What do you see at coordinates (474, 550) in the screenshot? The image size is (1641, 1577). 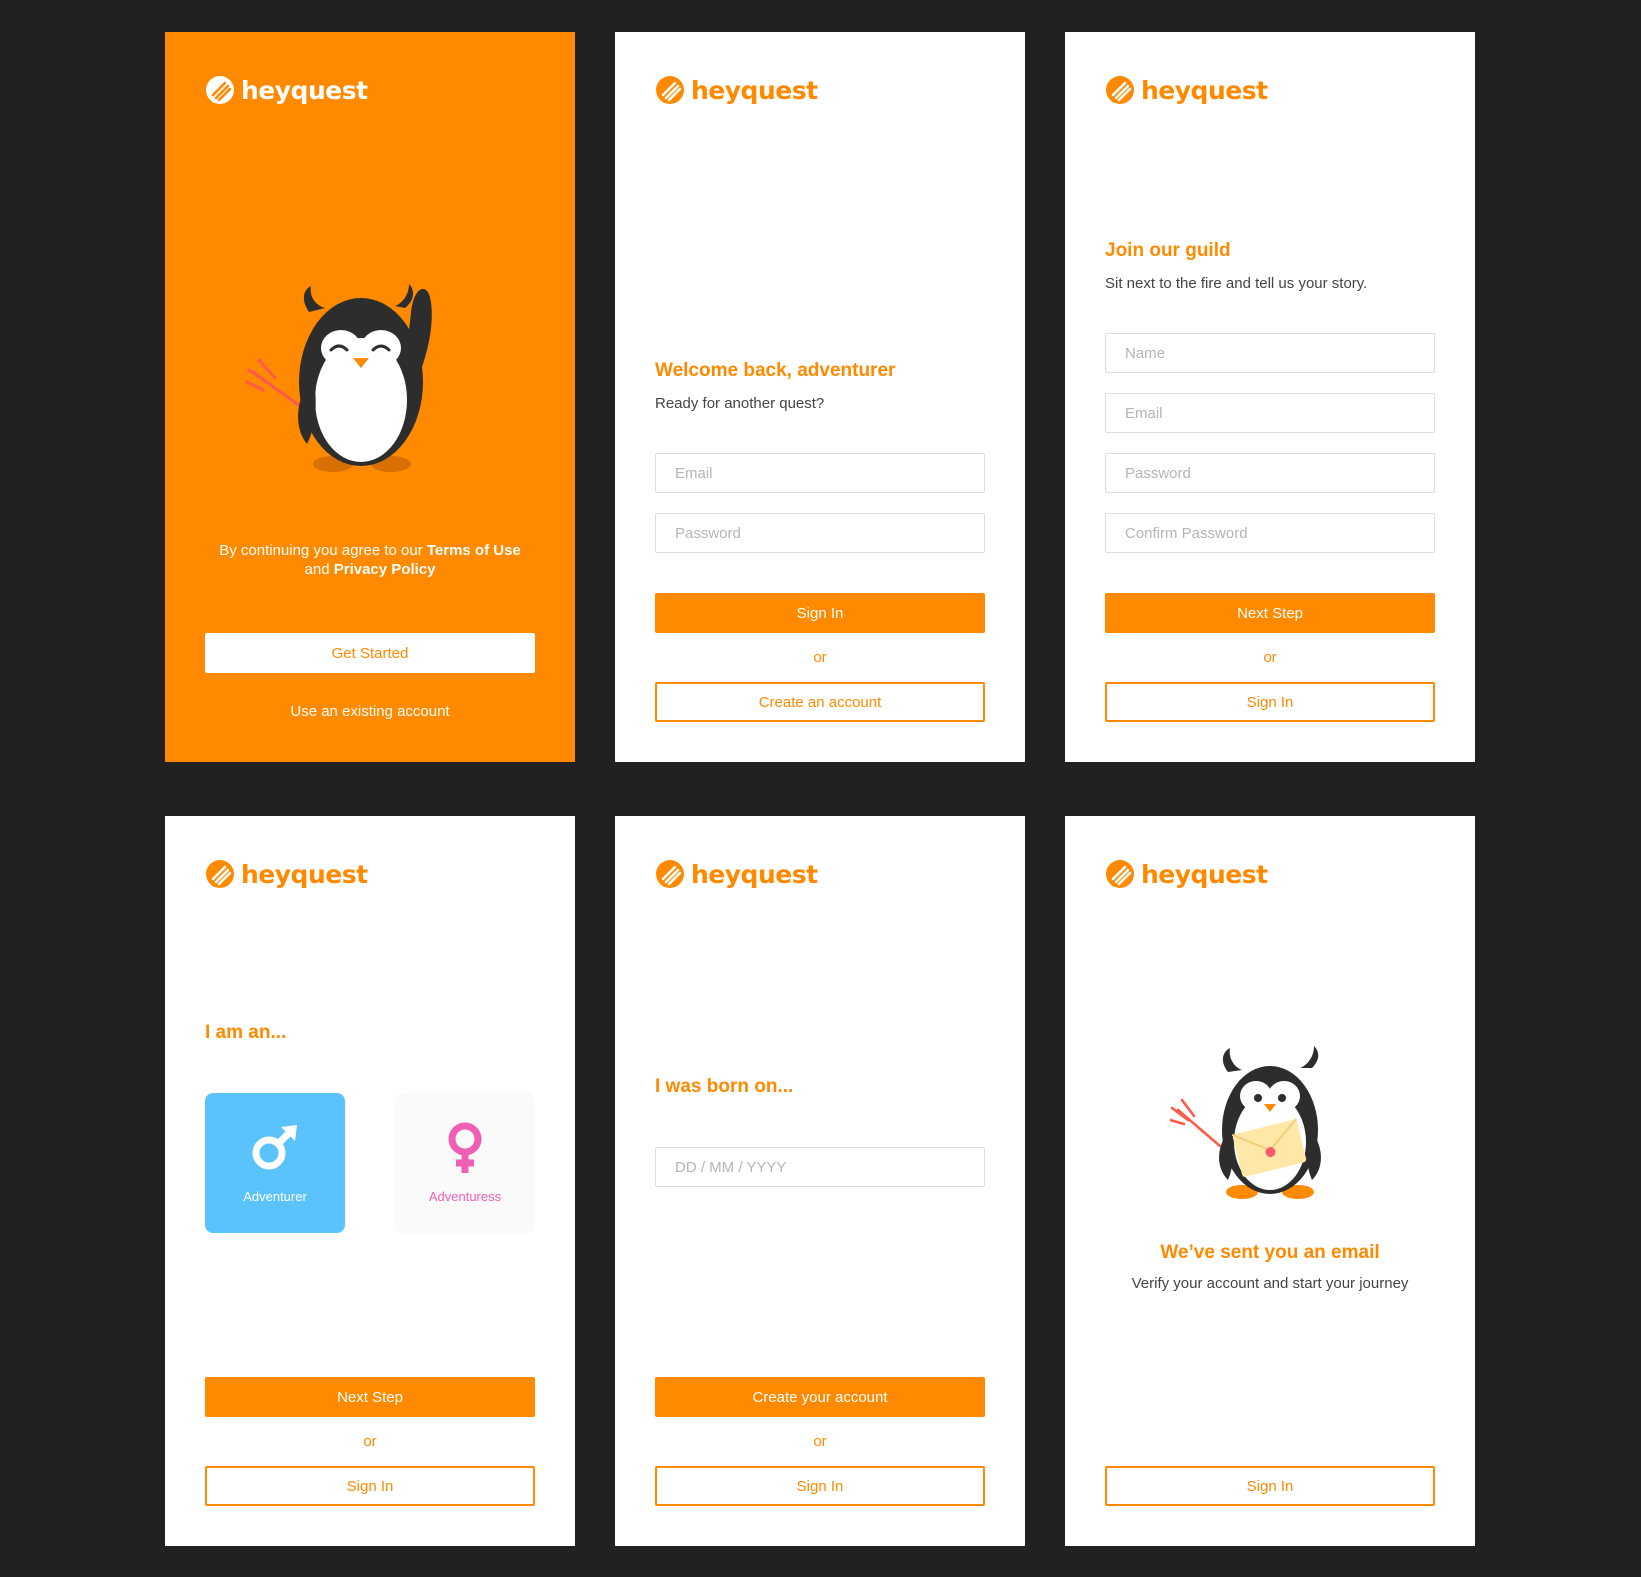 I see `terms-of-use-link: Terms of Use` at bounding box center [474, 550].